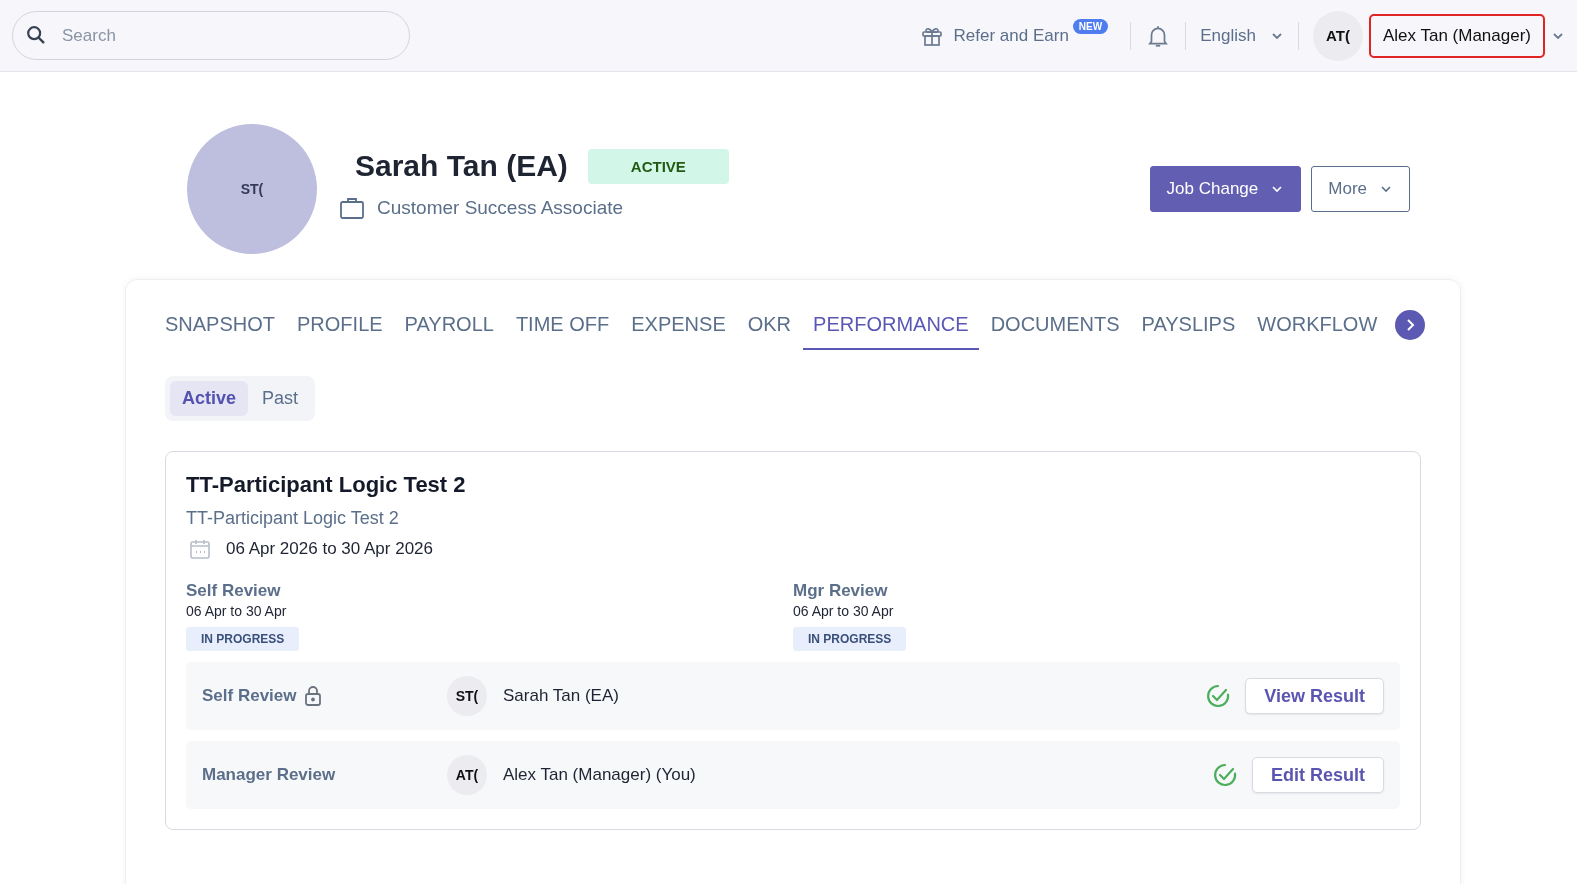 Image resolution: width=1577 pixels, height=884 pixels. Describe the element at coordinates (1090, 26) in the screenshot. I see `new-badge: NEW` at that location.